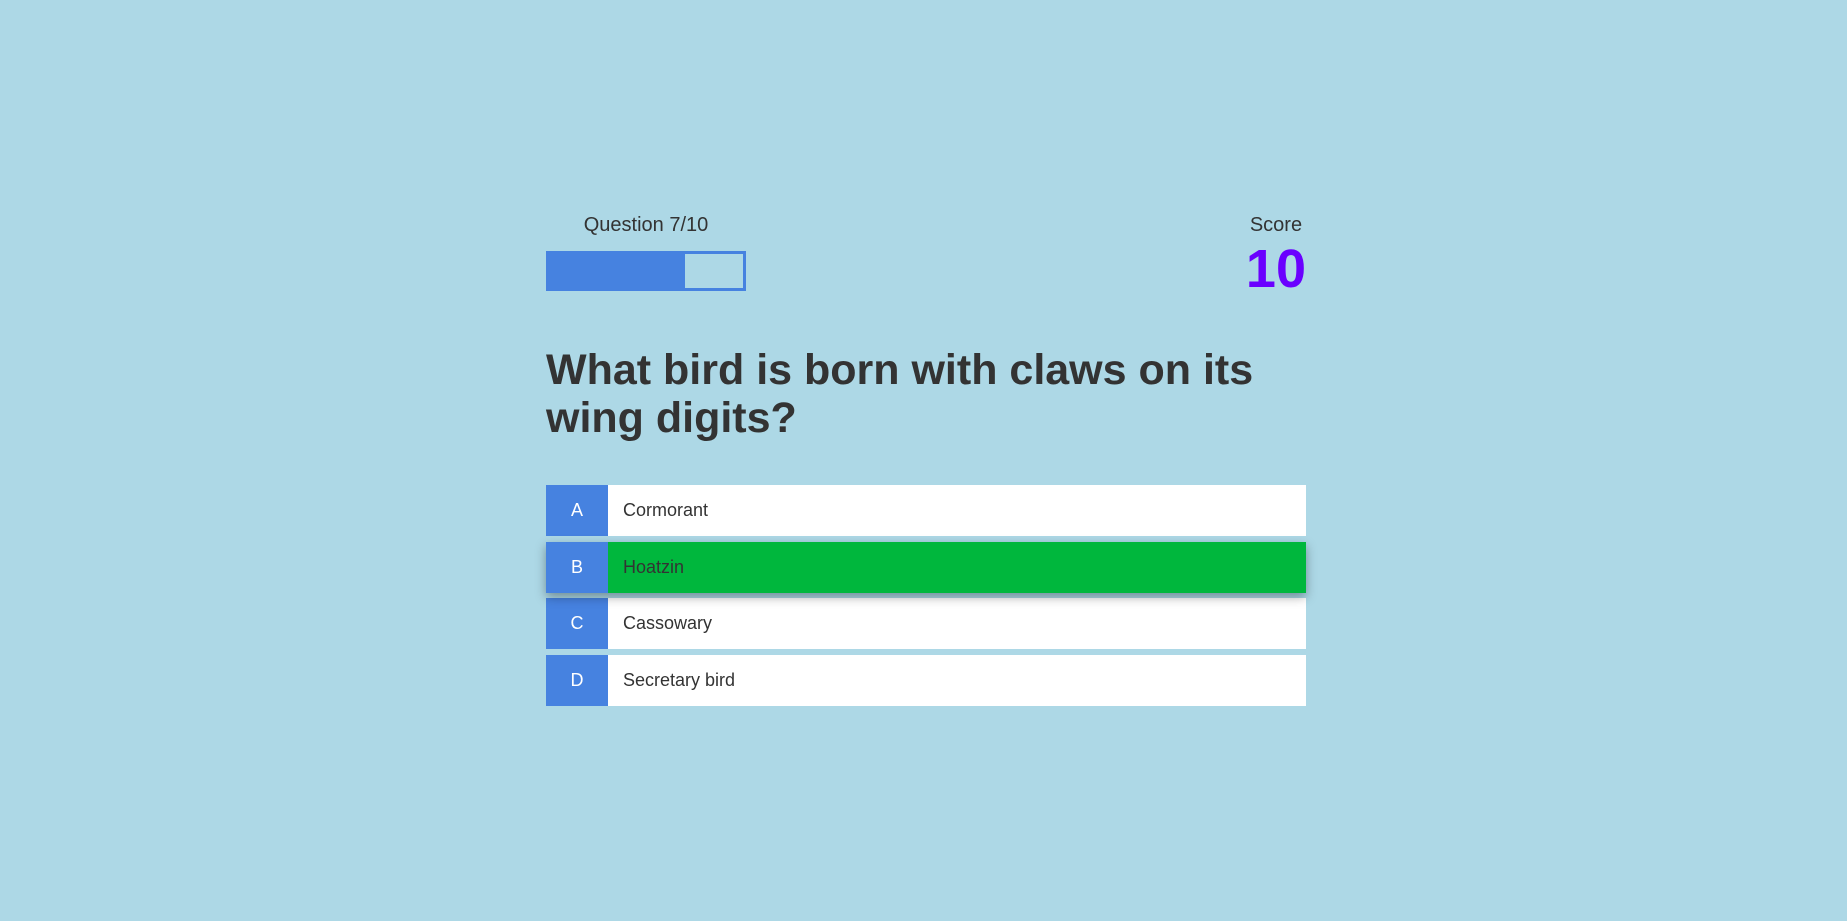 Image resolution: width=1847 pixels, height=921 pixels. What do you see at coordinates (668, 623) in the screenshot?
I see `choice-text: Cassowary` at bounding box center [668, 623].